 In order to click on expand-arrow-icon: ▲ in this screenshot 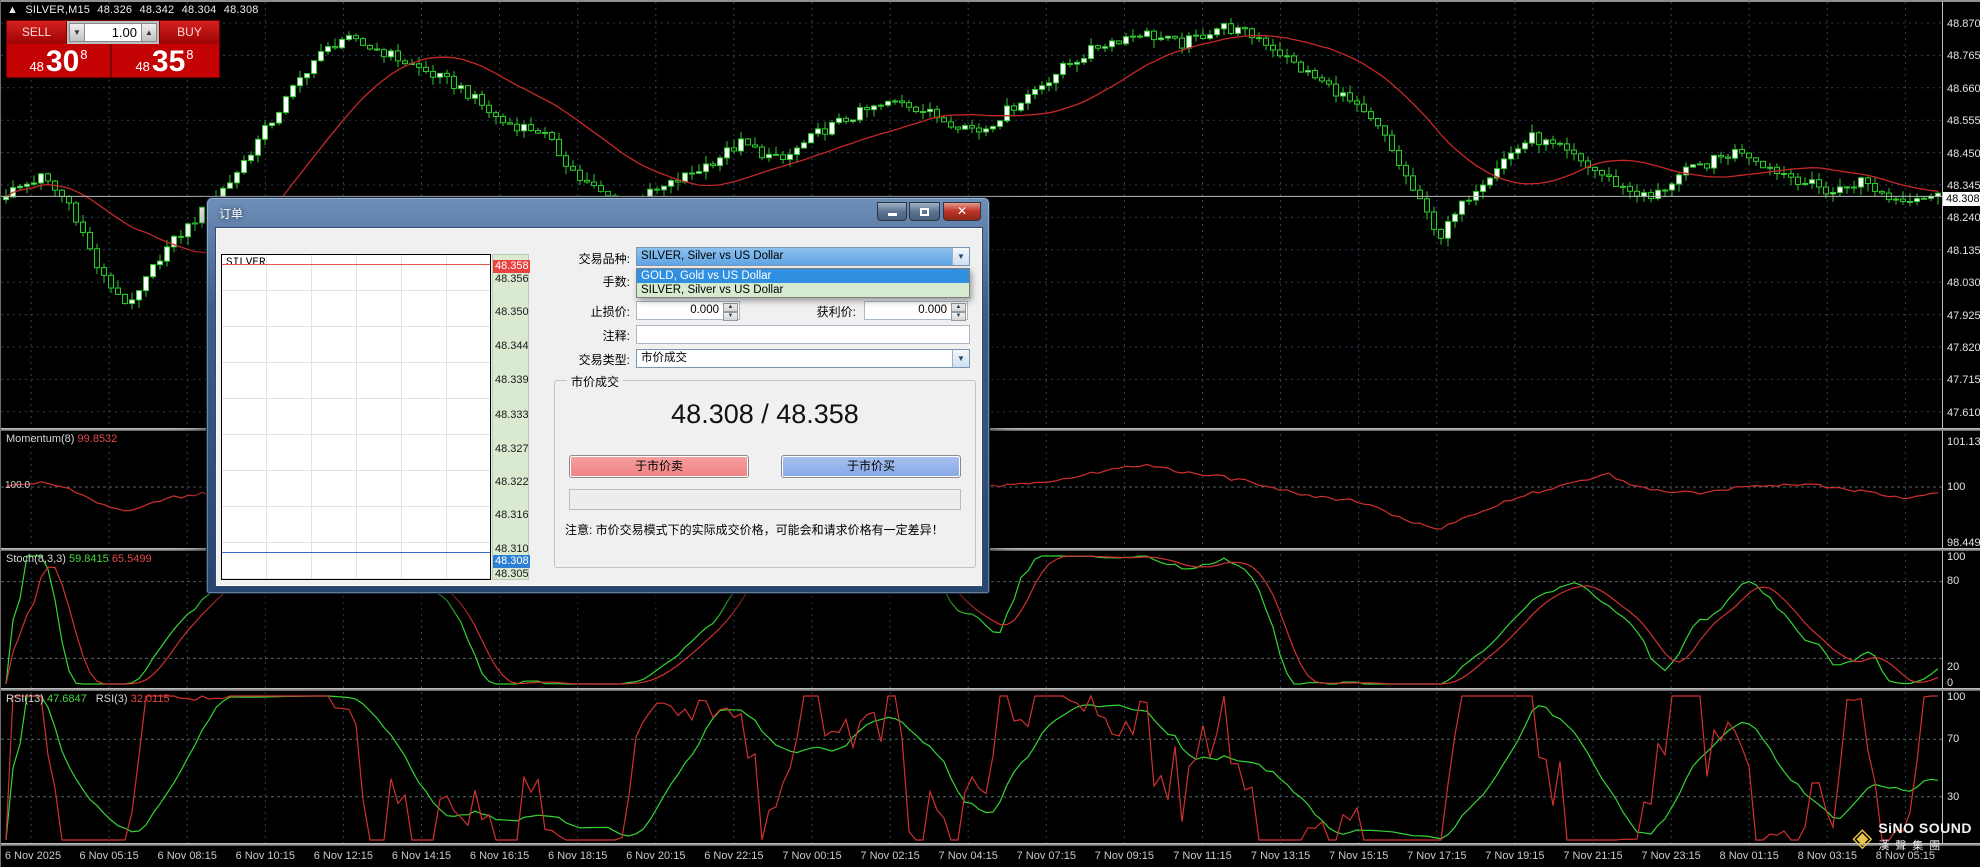, I will do `click(12, 10)`.